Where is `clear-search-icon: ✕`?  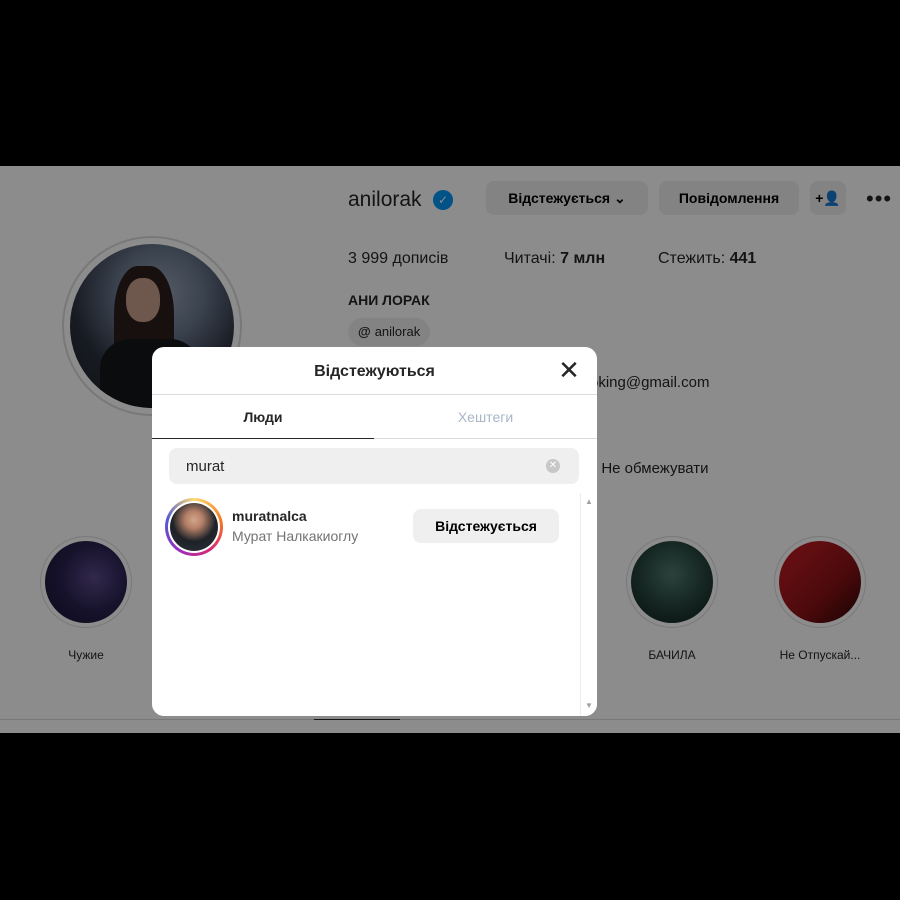
clear-search-icon: ✕ is located at coordinates (553, 466).